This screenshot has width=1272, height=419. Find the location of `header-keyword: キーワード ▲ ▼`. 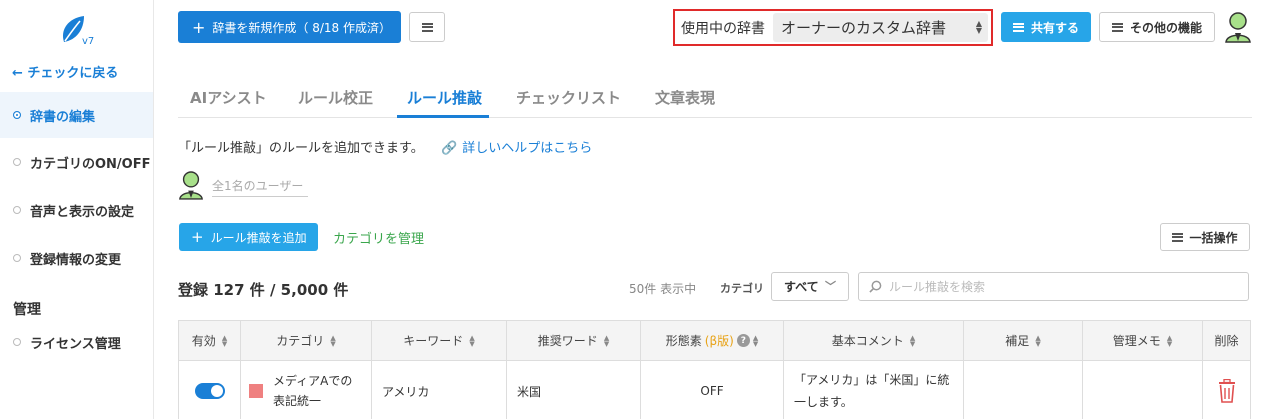

header-keyword: キーワード ▲ ▼ is located at coordinates (439, 340).